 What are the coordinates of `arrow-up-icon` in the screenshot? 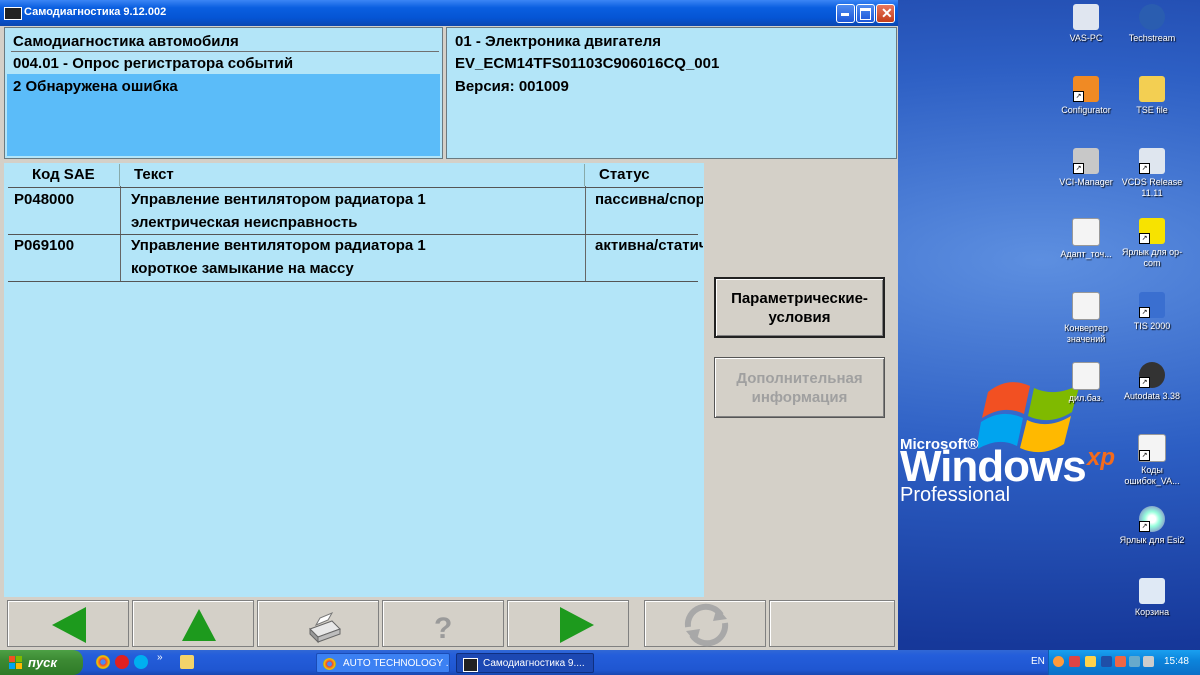 It's located at (199, 625).